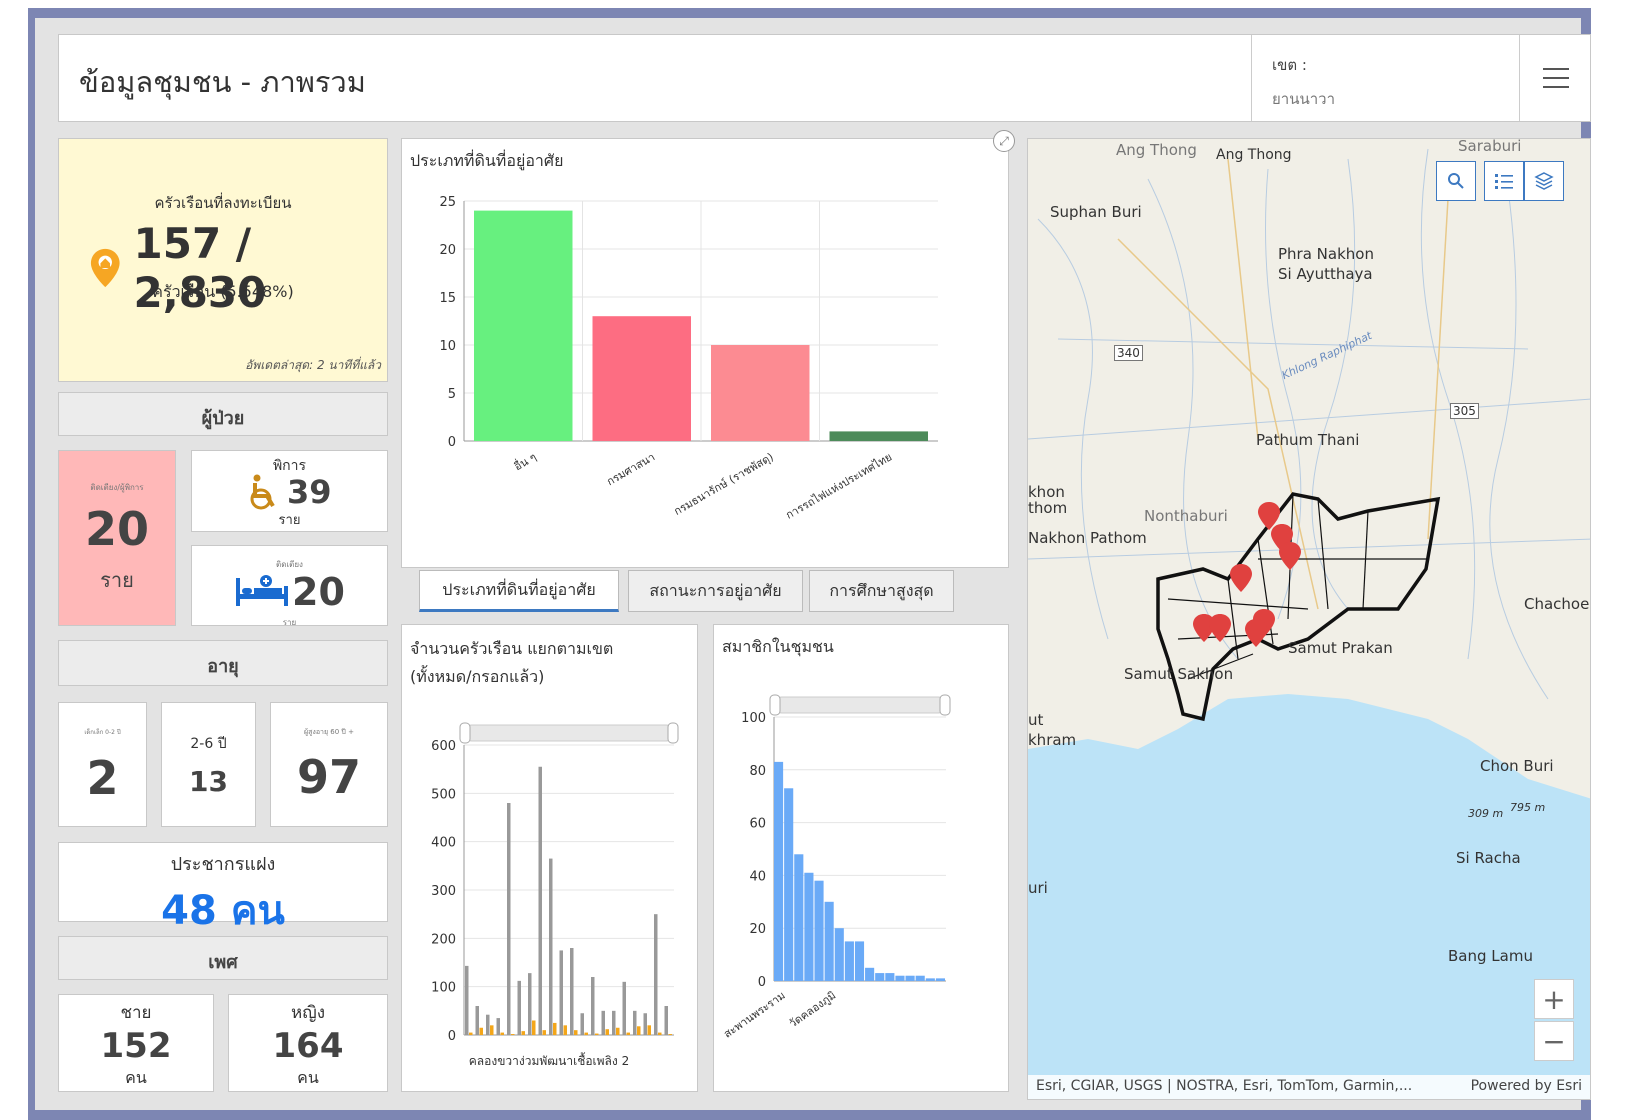 The width and height of the screenshot is (1629, 1120). I want to click on disabled-card: พิการ 39 ราย, so click(289, 491).